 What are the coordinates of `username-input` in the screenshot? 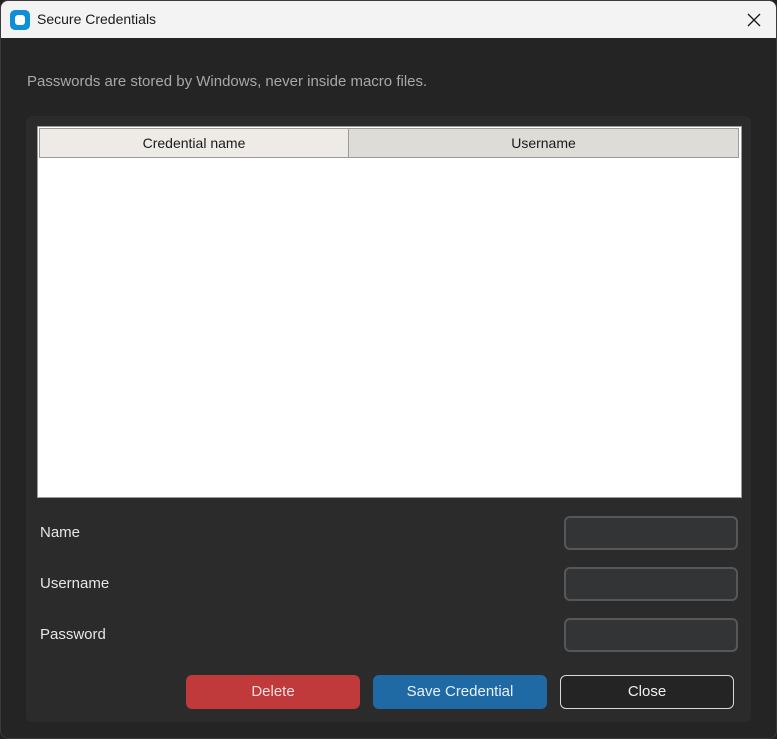 It's located at (651, 584).